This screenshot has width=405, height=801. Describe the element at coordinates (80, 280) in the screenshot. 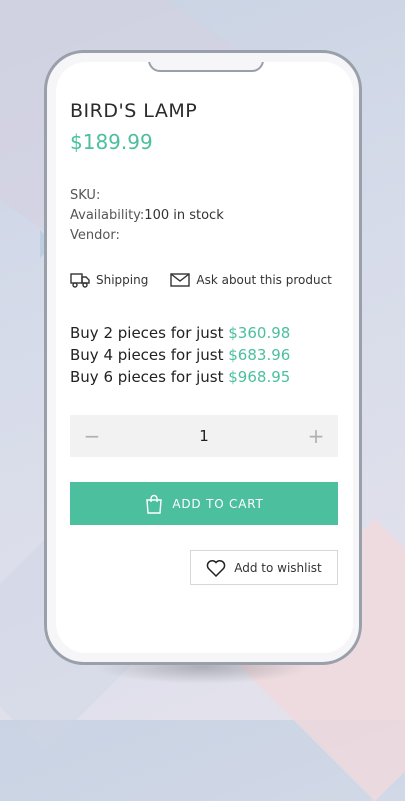

I see `truck-icon` at that location.